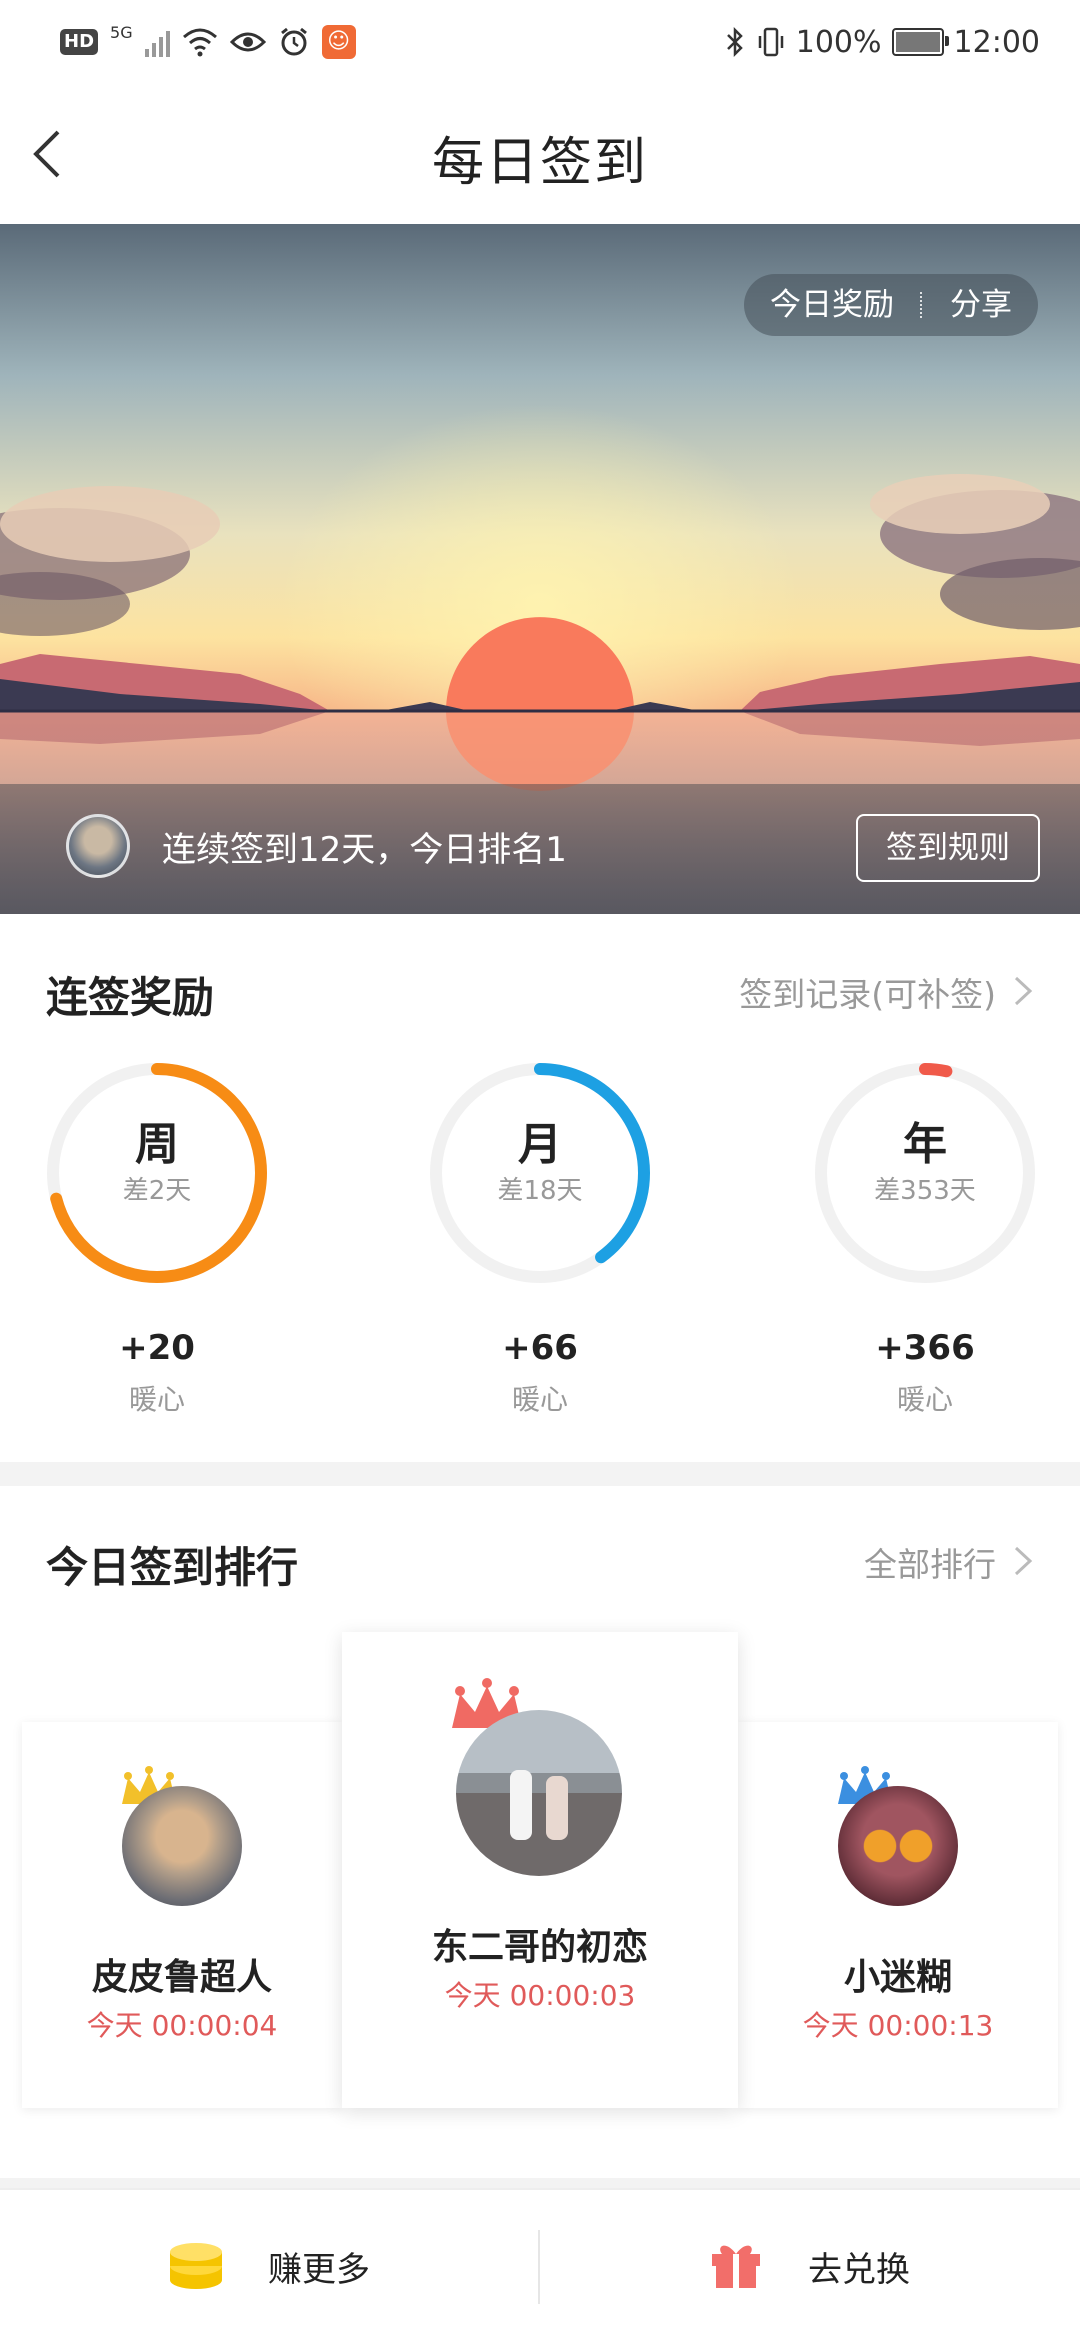 Image resolution: width=1080 pixels, height=2342 pixels. I want to click on rank-name: 东二哥的初恋, so click(539, 1947).